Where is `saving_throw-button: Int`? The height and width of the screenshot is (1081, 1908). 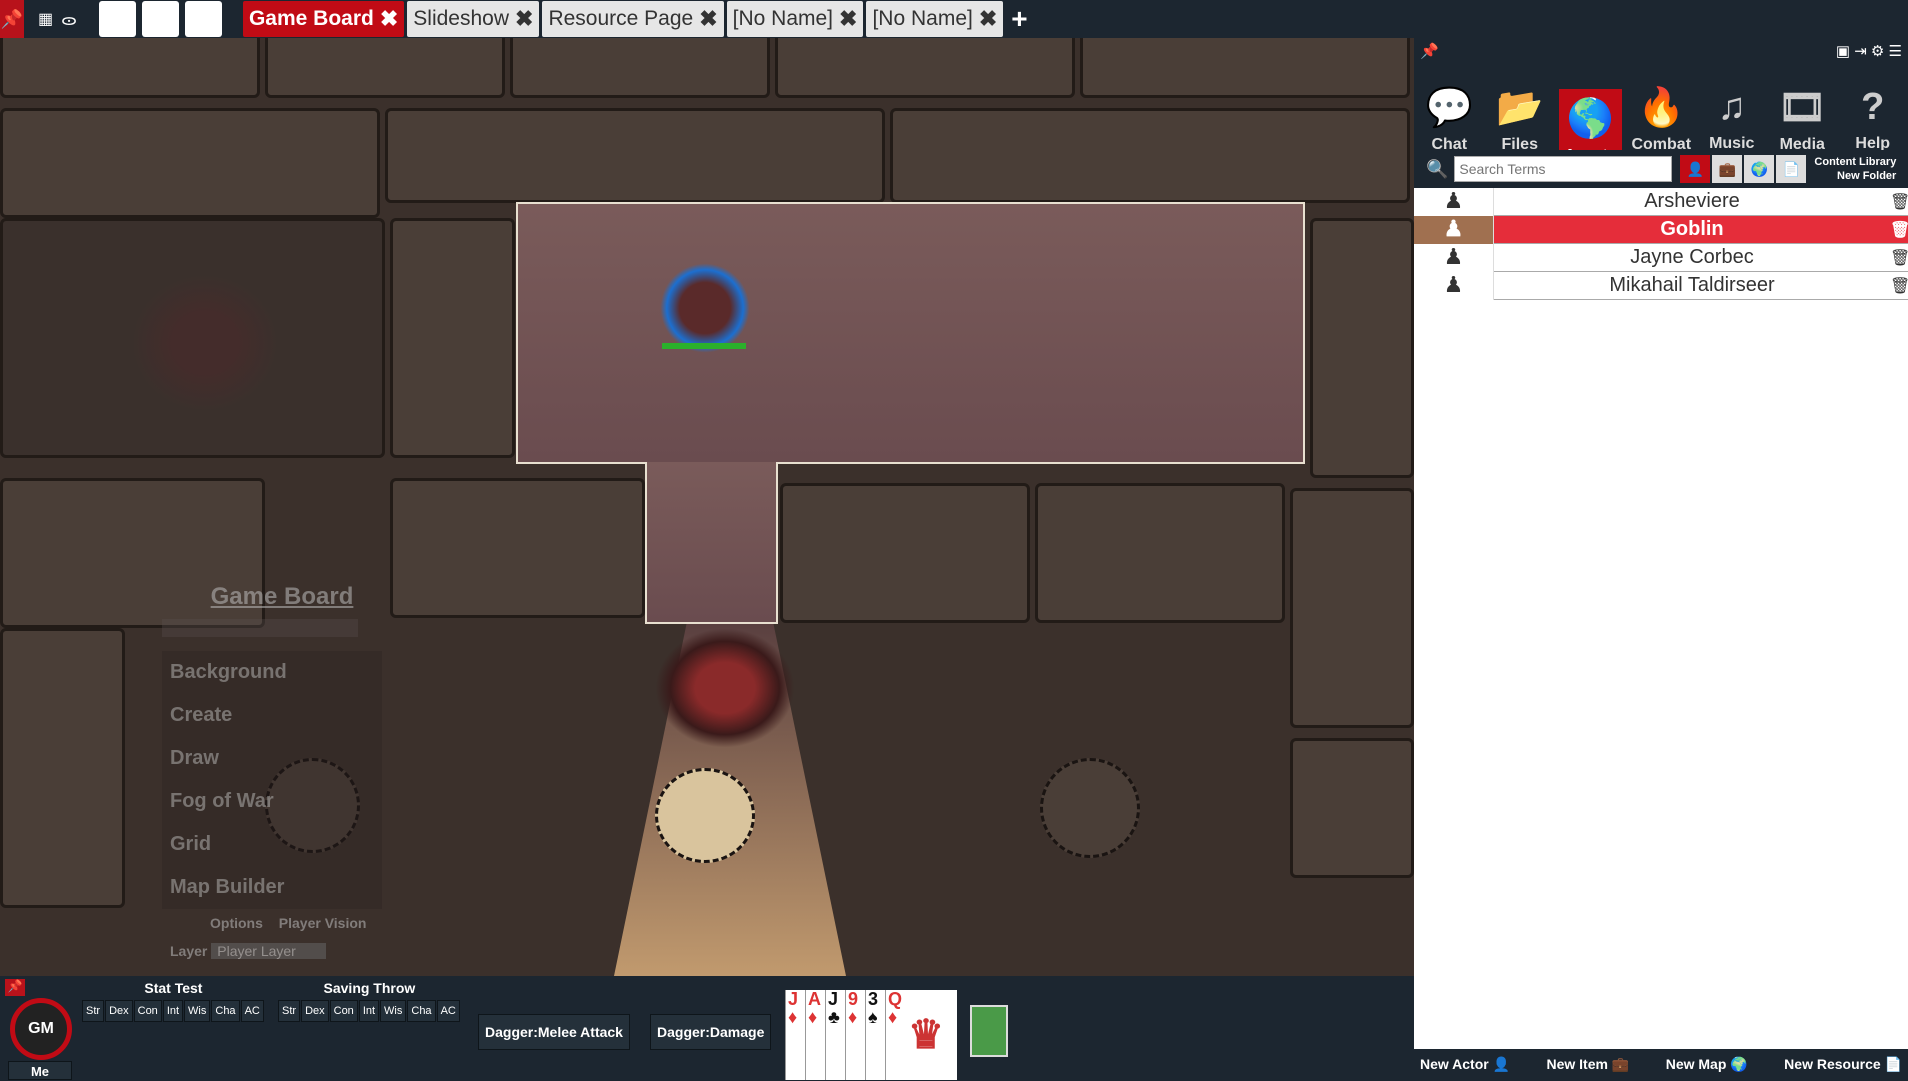 saving_throw-button: Int is located at coordinates (369, 1011).